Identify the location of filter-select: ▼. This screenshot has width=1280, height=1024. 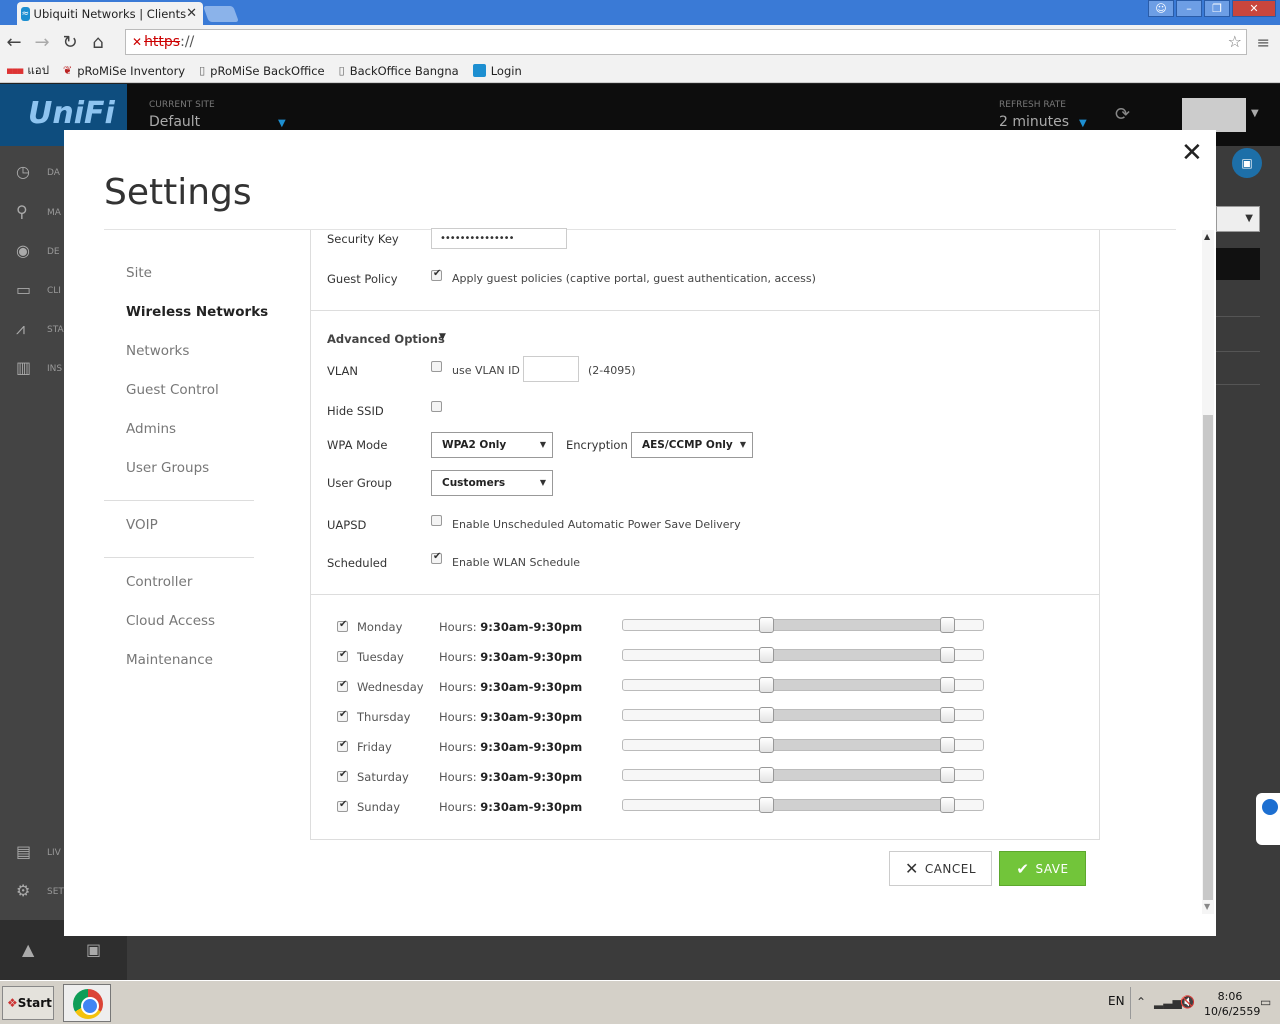
(1238, 219).